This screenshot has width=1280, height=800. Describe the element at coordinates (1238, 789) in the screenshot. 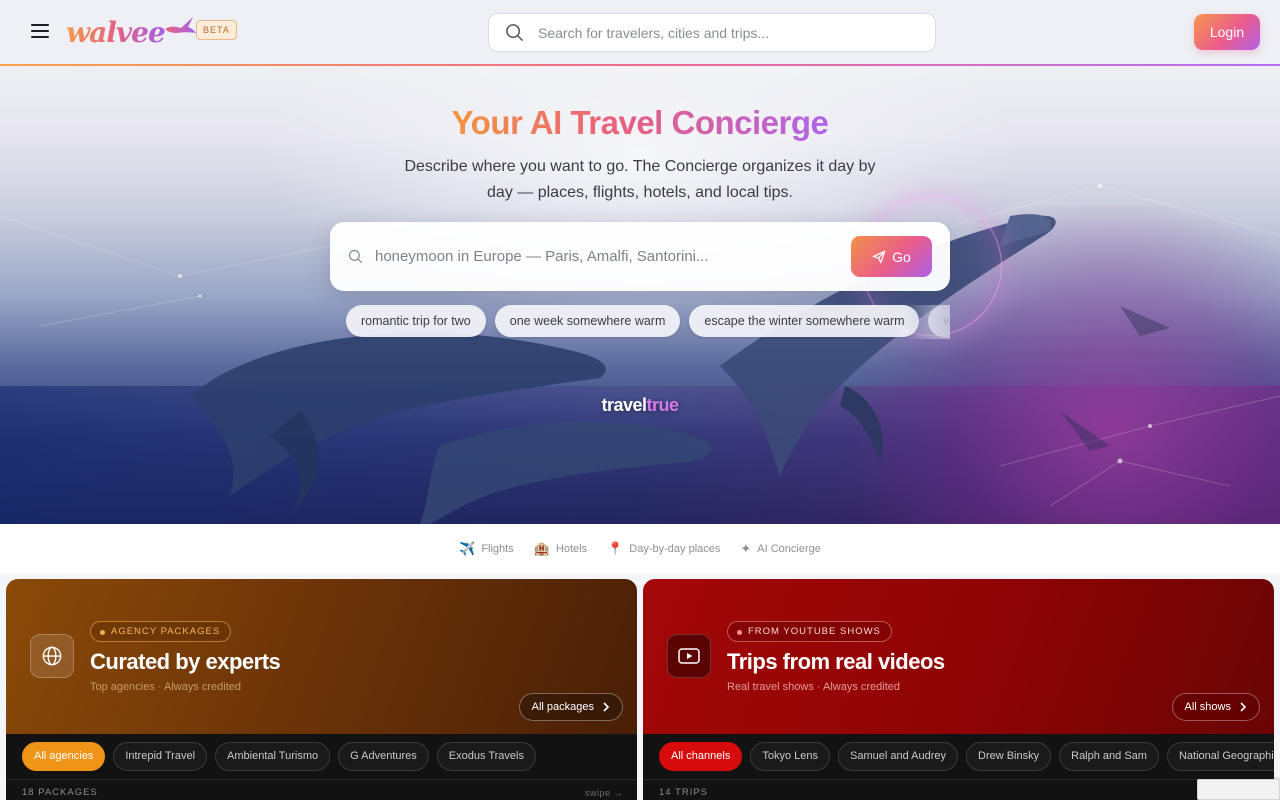

I see `recaptcha-badge` at that location.